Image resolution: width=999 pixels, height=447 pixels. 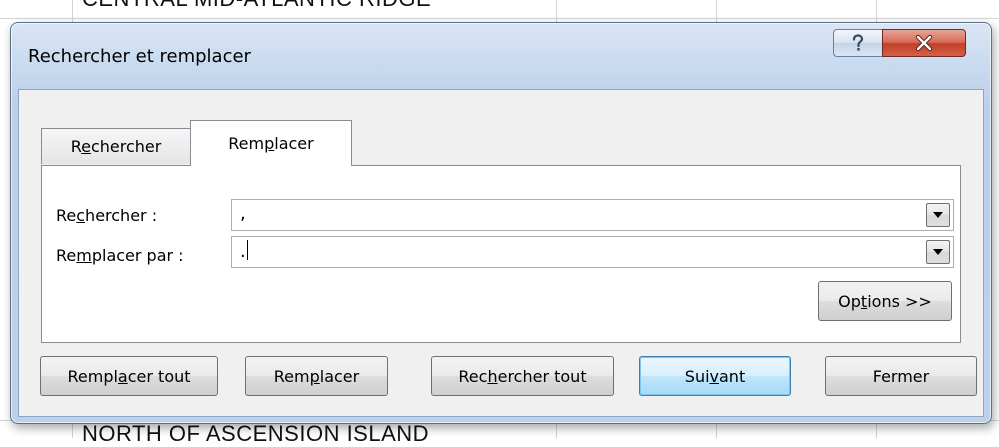 I want to click on close-dialog-button: Fermer, so click(x=901, y=376).